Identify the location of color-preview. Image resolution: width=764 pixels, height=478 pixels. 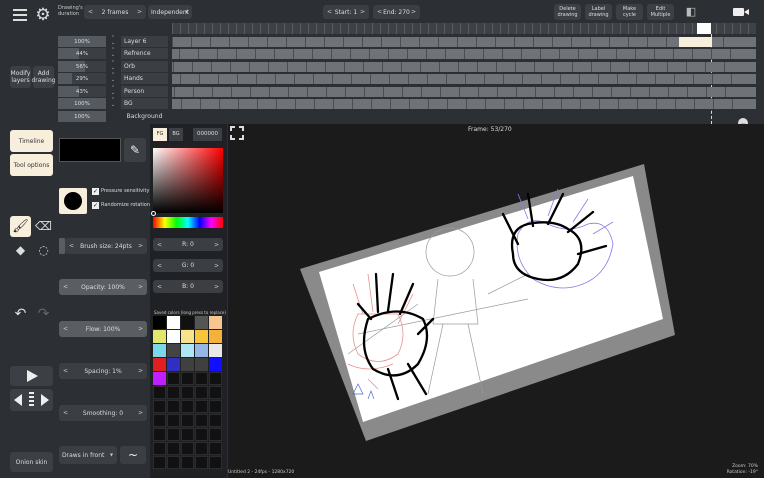
(90, 150).